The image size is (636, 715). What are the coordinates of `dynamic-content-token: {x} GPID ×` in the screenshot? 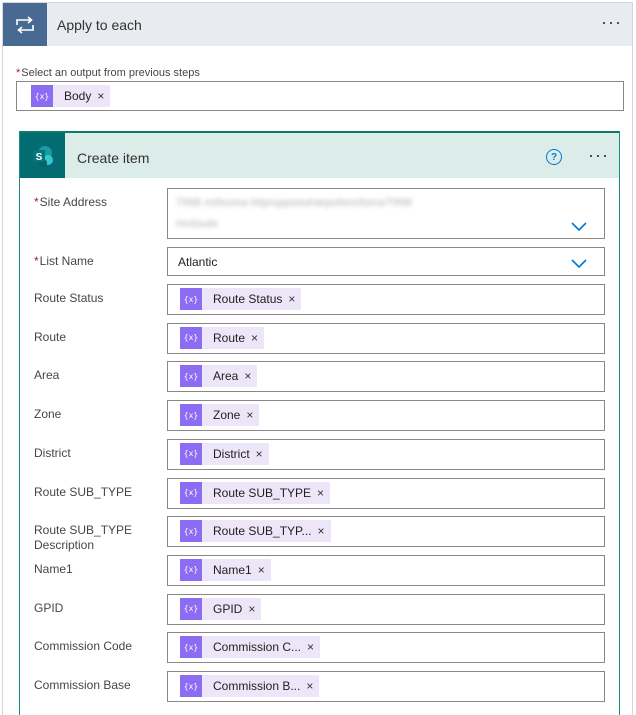 It's located at (221, 608).